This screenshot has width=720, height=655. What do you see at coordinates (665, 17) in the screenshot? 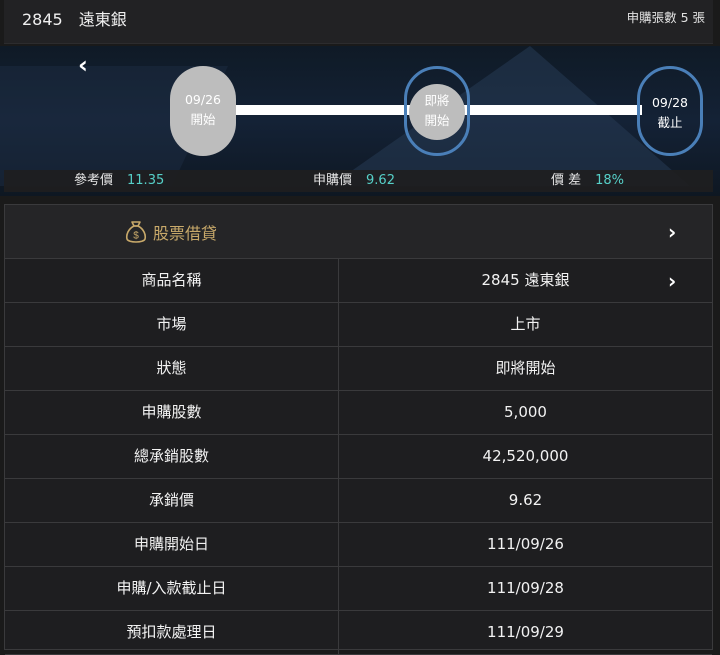
I see `subscription-count: 申購張數 5 張` at bounding box center [665, 17].